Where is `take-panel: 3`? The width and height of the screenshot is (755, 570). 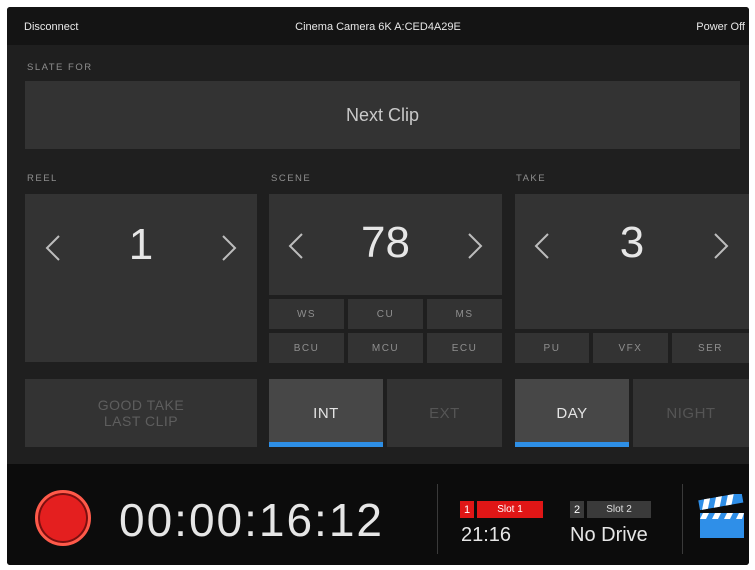 take-panel: 3 is located at coordinates (632, 261).